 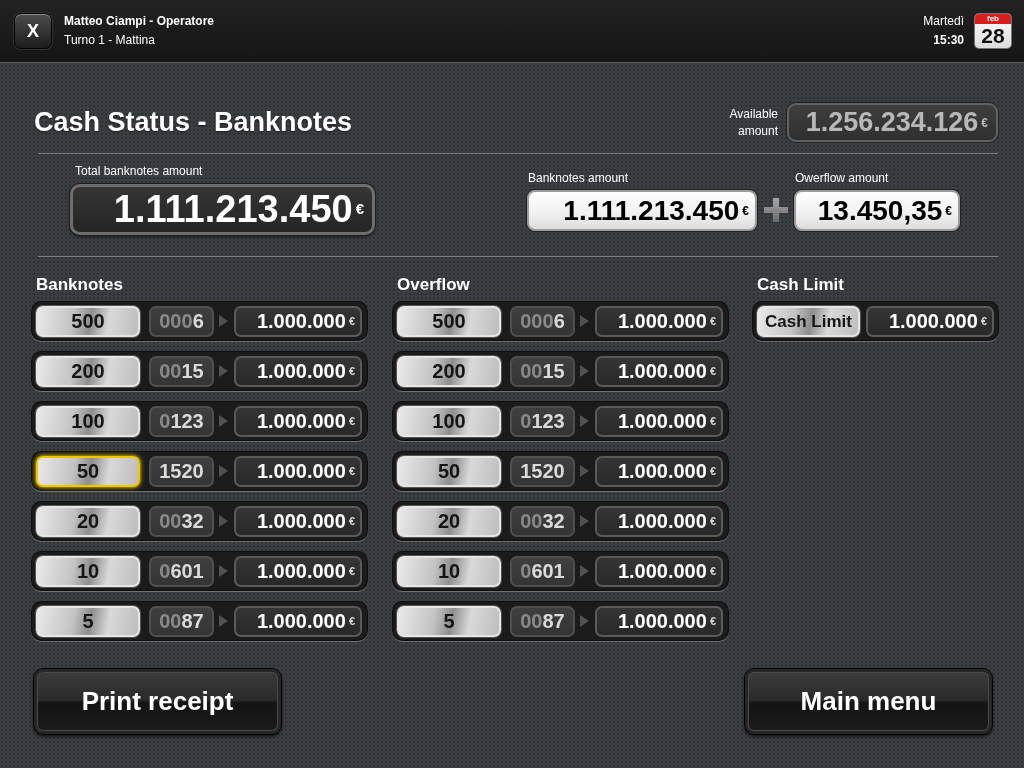 I want to click on main-menu-button: Main menu, so click(x=868, y=701).